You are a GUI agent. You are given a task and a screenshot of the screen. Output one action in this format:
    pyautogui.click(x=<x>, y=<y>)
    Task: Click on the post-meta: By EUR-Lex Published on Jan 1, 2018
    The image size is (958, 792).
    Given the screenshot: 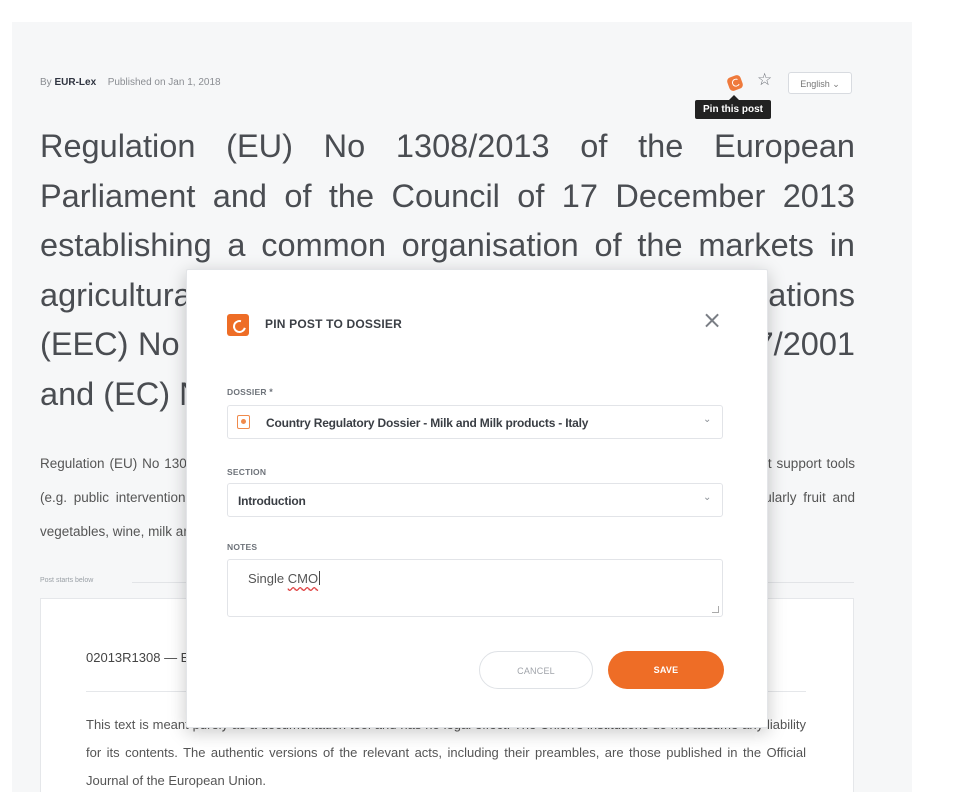 What is the action you would take?
    pyautogui.click(x=130, y=82)
    